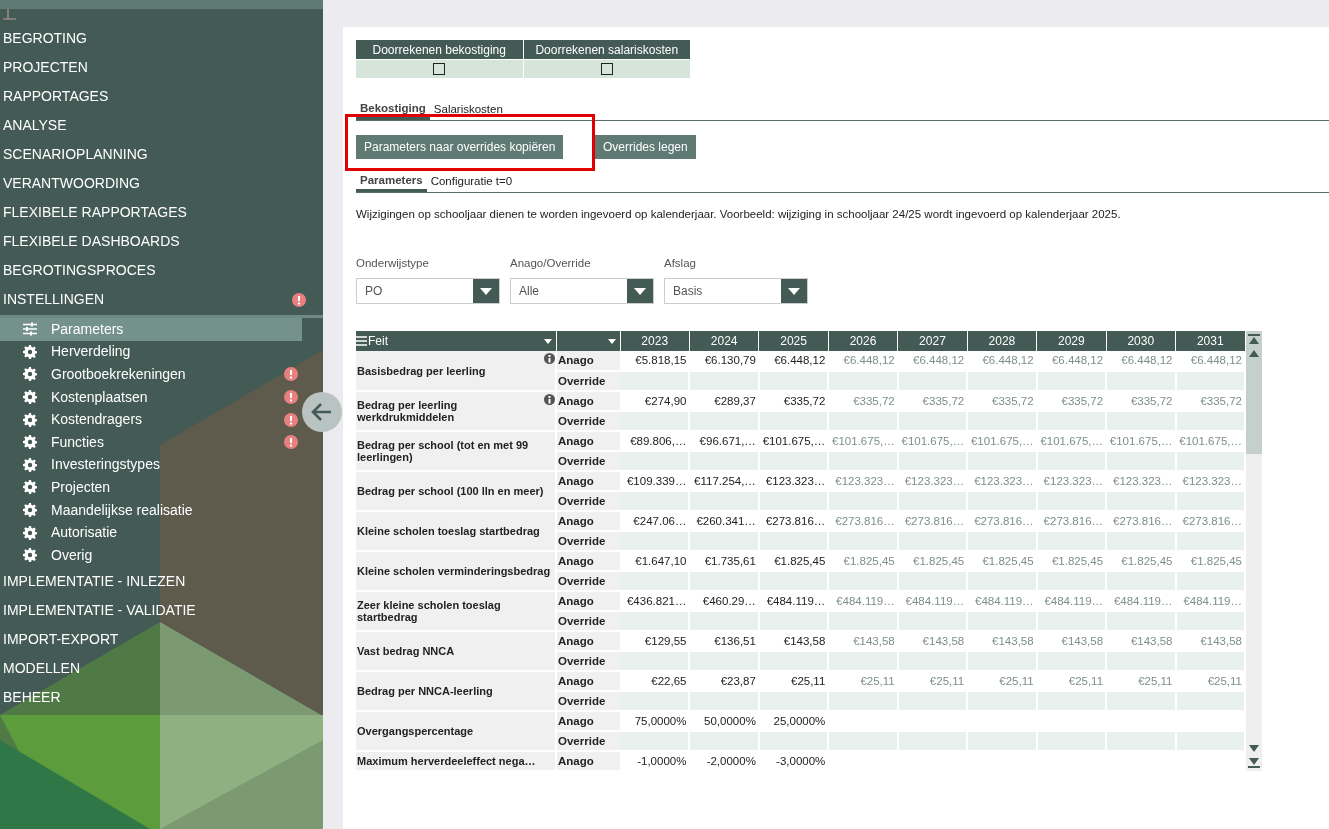  I want to click on scroll-to-bottom-icon, so click(1254, 763).